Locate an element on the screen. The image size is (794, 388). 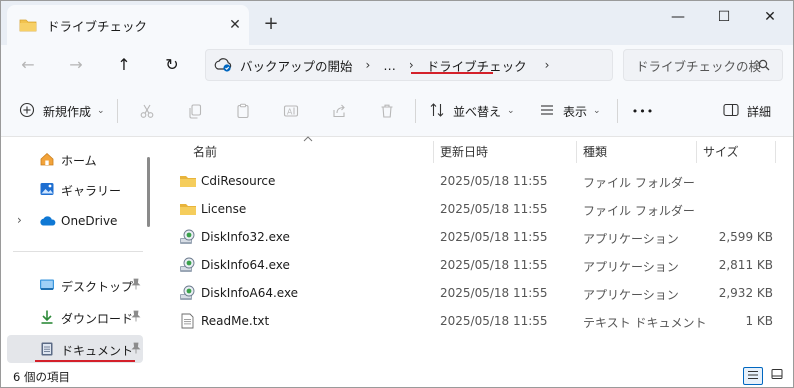
delete-button is located at coordinates (387, 111).